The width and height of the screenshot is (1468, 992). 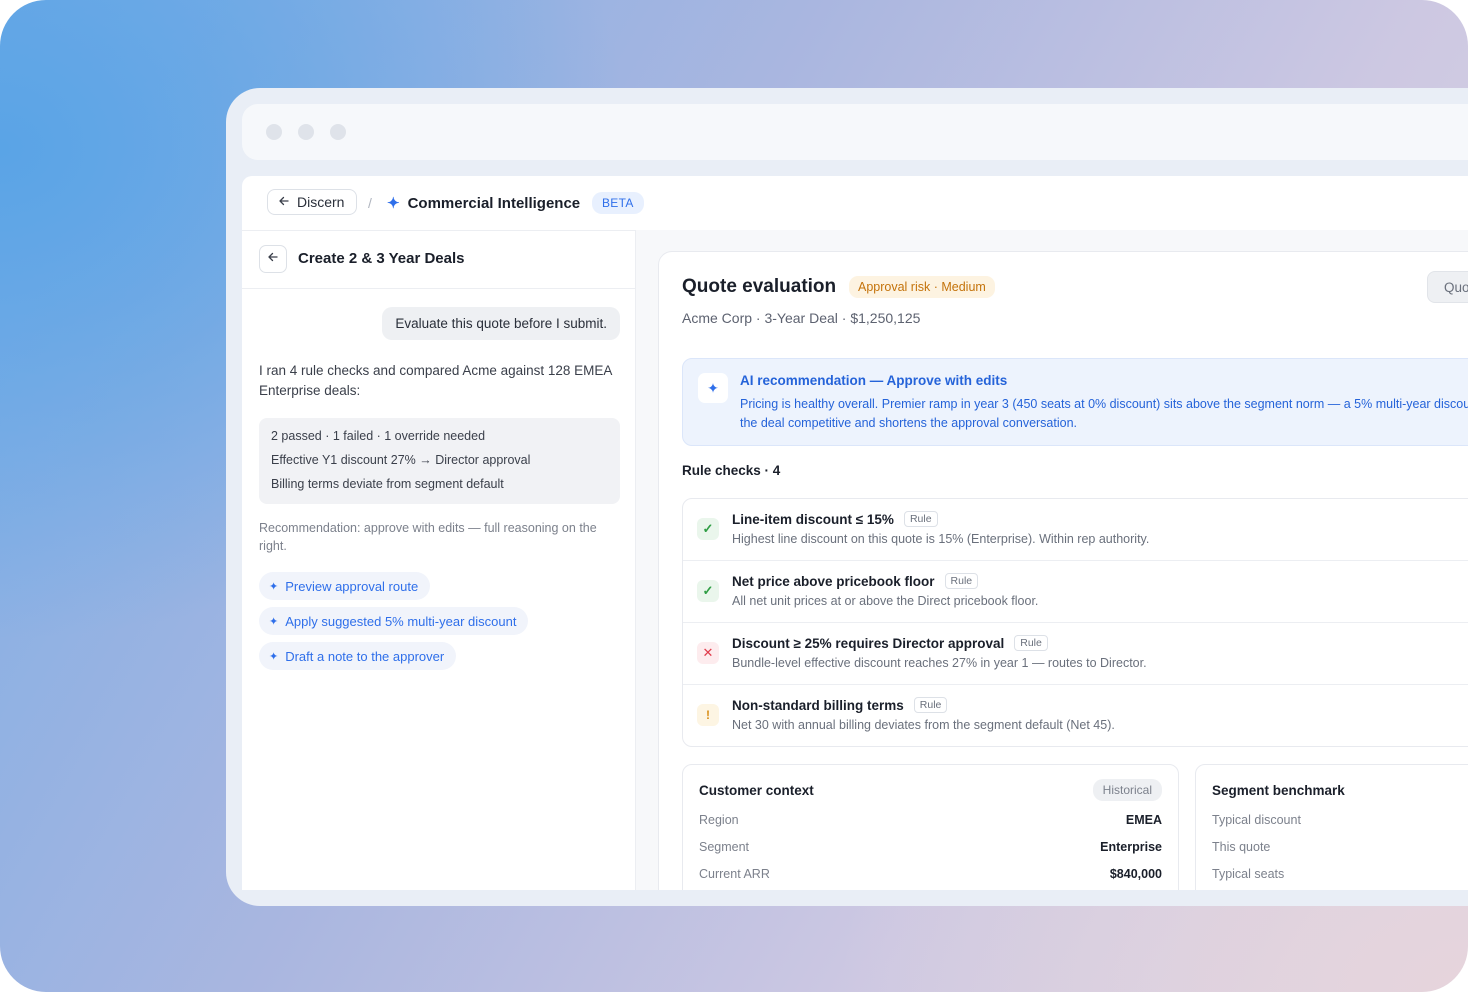 I want to click on chat-back-button, so click(x=273, y=259).